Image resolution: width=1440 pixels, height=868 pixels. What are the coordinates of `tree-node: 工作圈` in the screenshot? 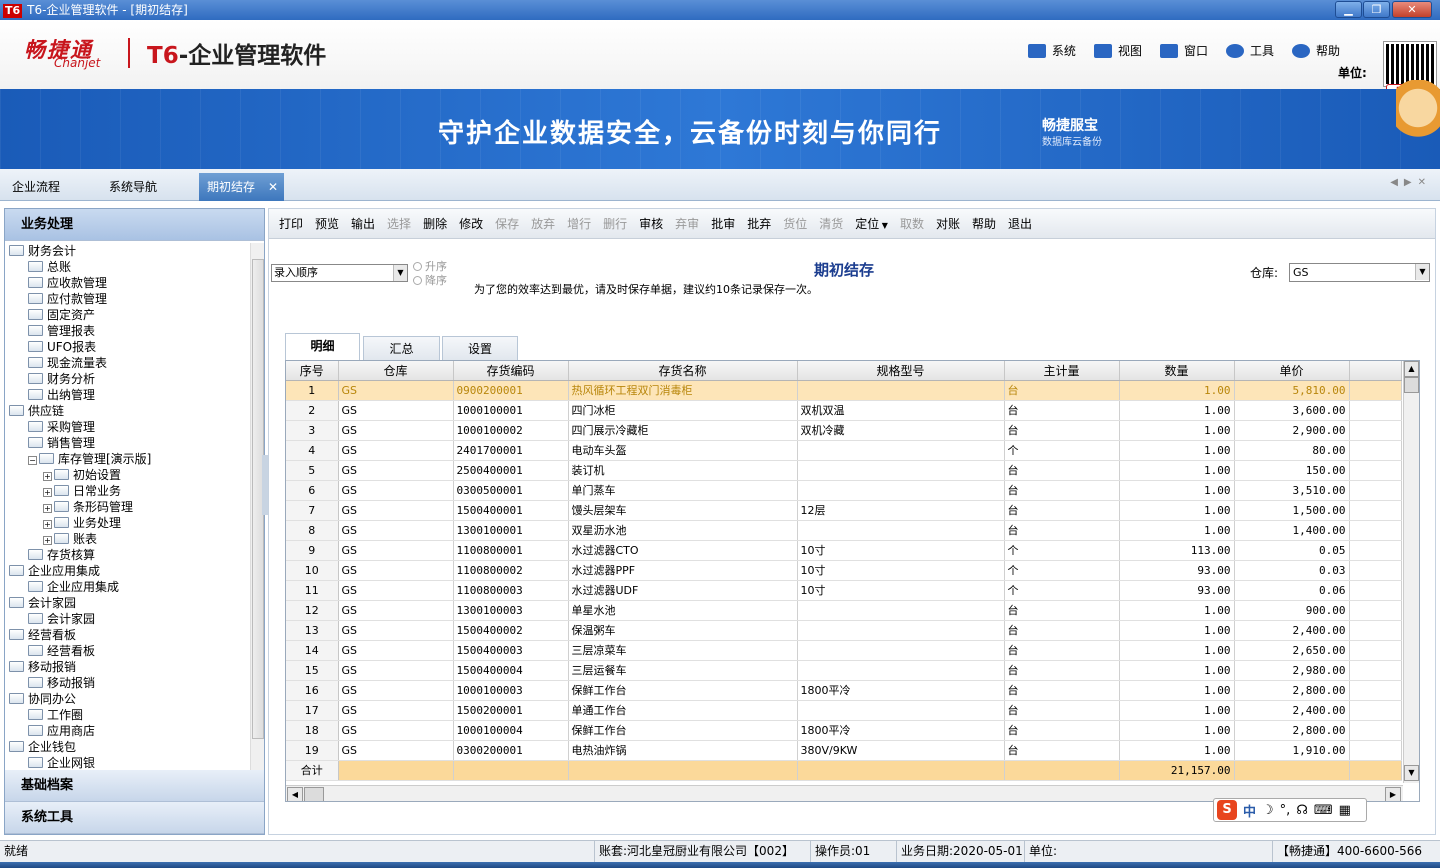 It's located at (55, 715).